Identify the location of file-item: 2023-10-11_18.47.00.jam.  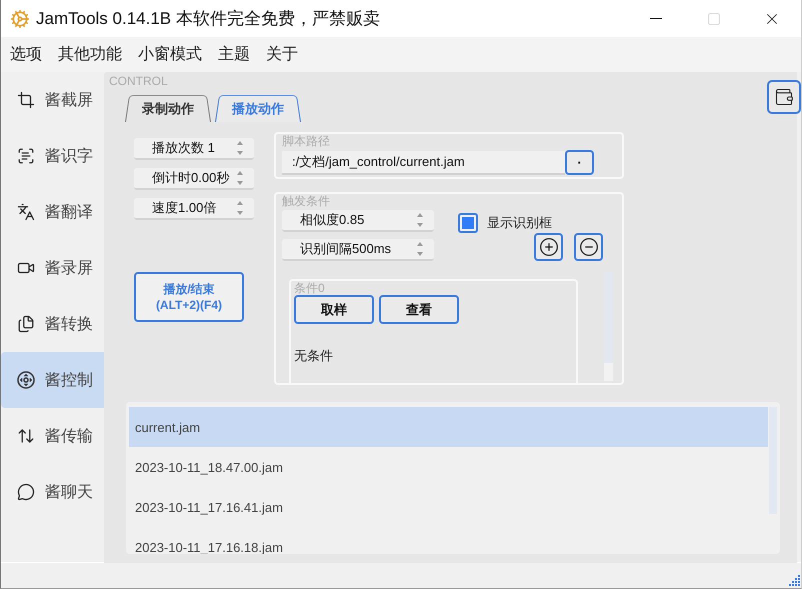
(448, 467).